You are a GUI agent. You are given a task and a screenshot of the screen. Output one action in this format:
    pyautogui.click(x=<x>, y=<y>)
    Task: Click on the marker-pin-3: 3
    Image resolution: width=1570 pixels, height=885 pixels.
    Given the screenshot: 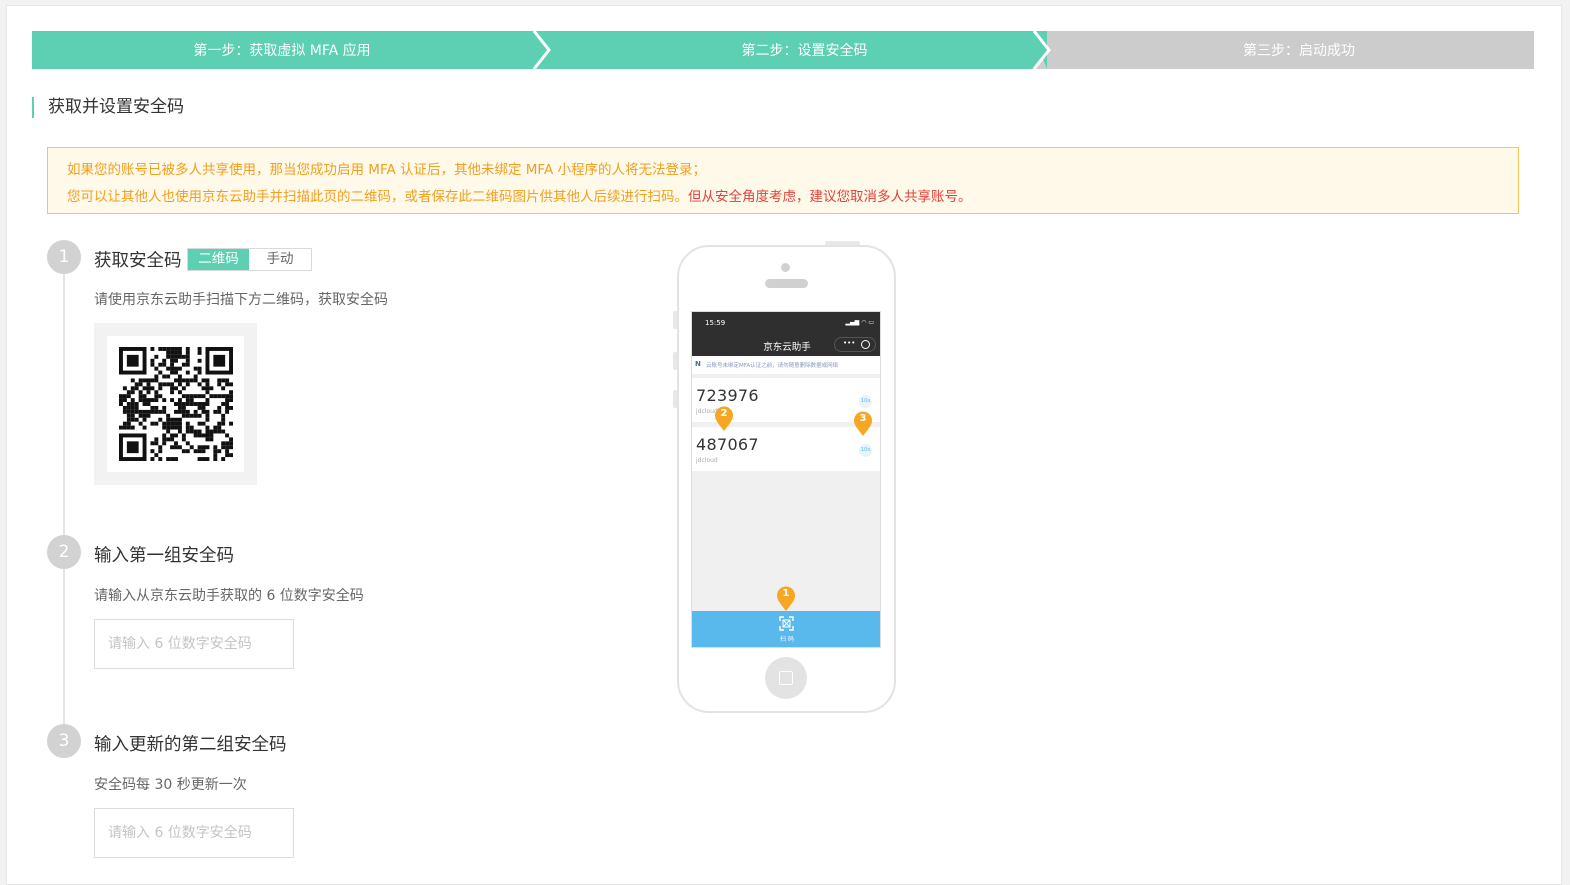 What is the action you would take?
    pyautogui.click(x=863, y=424)
    